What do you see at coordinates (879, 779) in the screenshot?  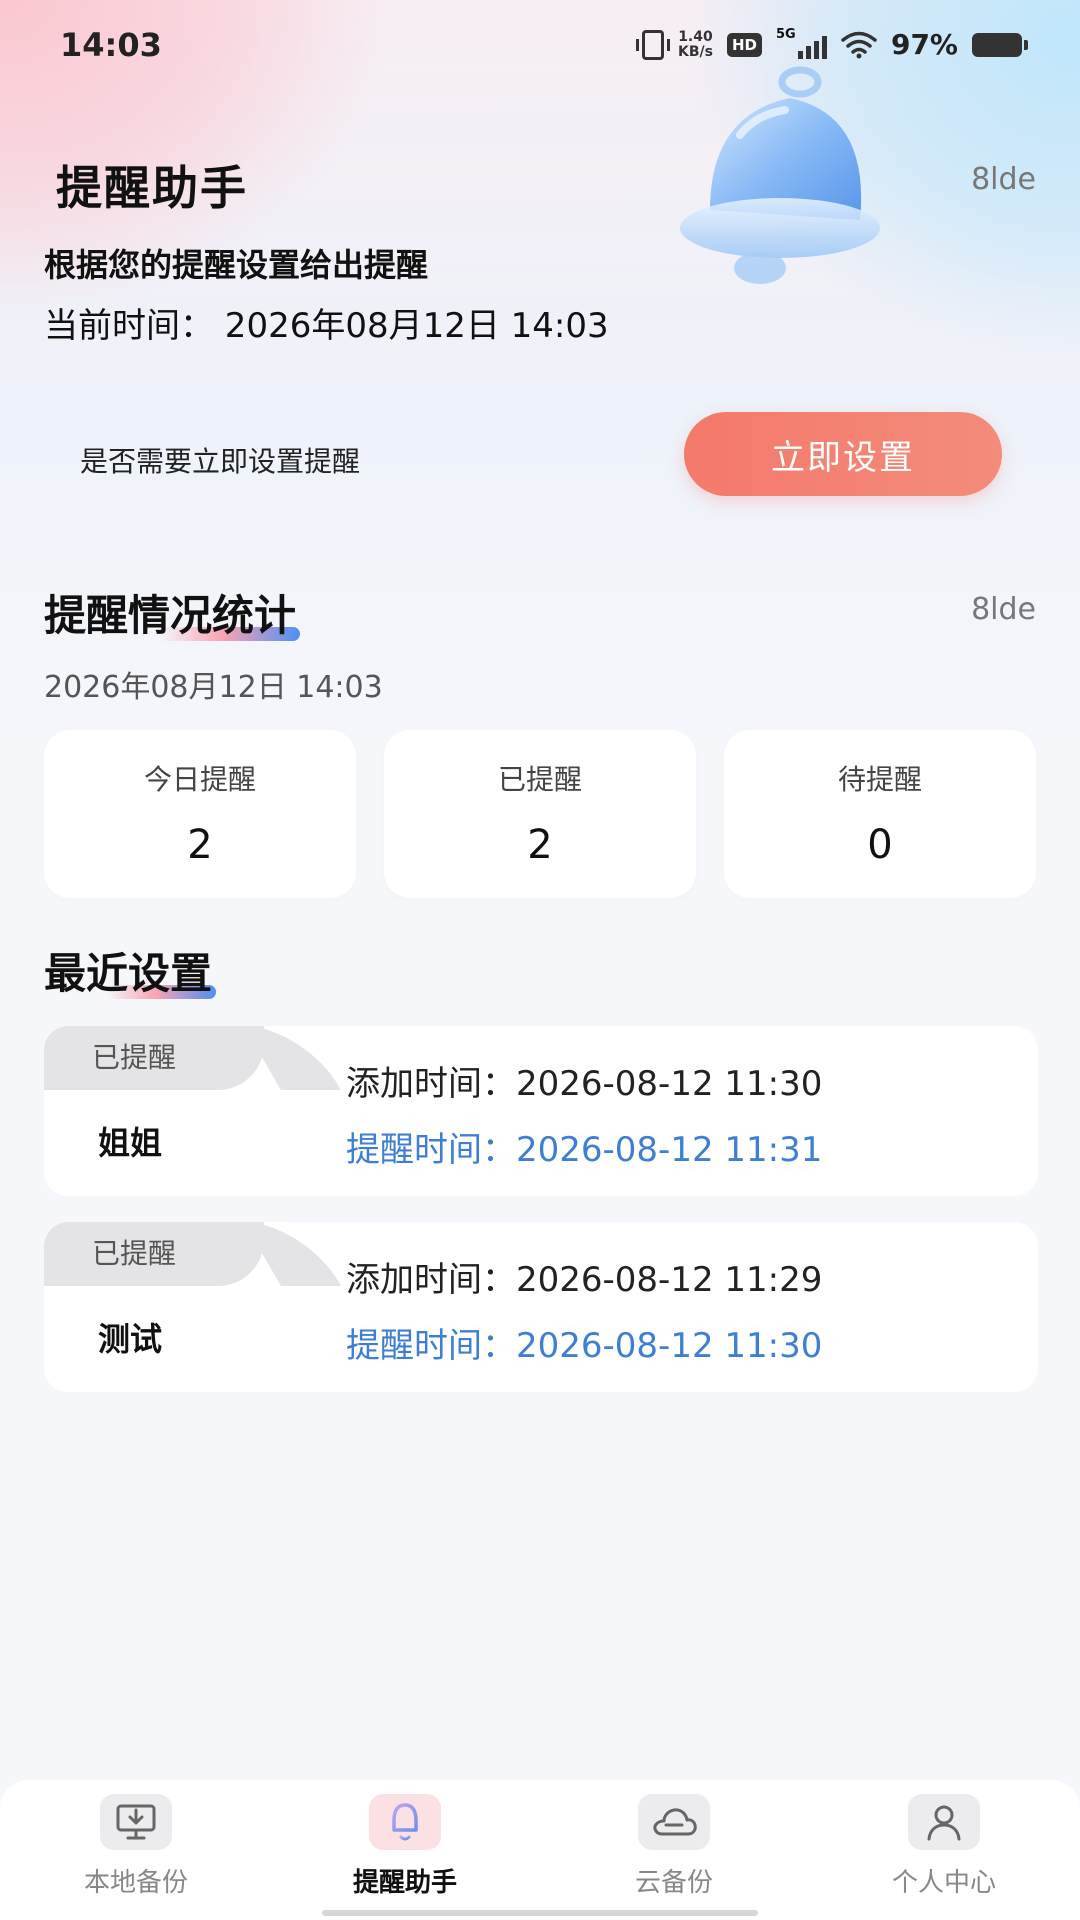 I see `stat-label: 待提醒` at bounding box center [879, 779].